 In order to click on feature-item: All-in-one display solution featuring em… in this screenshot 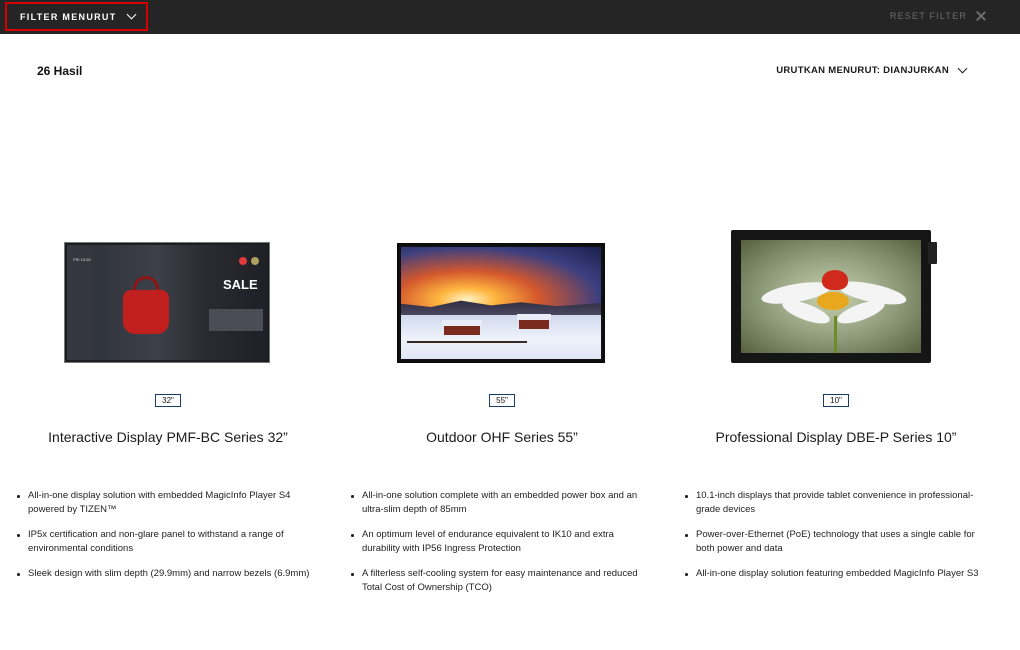, I will do `click(832, 574)`.